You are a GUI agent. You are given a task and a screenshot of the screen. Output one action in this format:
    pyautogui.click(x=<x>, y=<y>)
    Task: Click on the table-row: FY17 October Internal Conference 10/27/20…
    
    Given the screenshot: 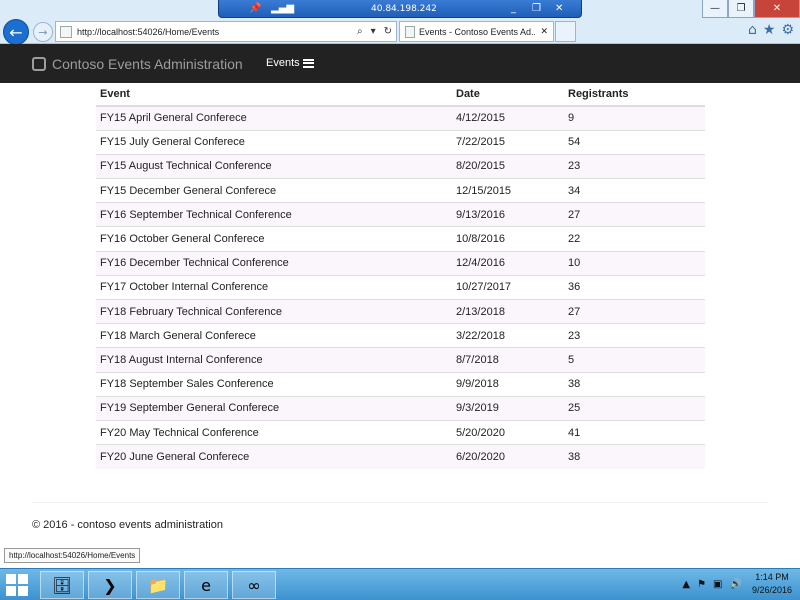 What is the action you would take?
    pyautogui.click(x=400, y=287)
    